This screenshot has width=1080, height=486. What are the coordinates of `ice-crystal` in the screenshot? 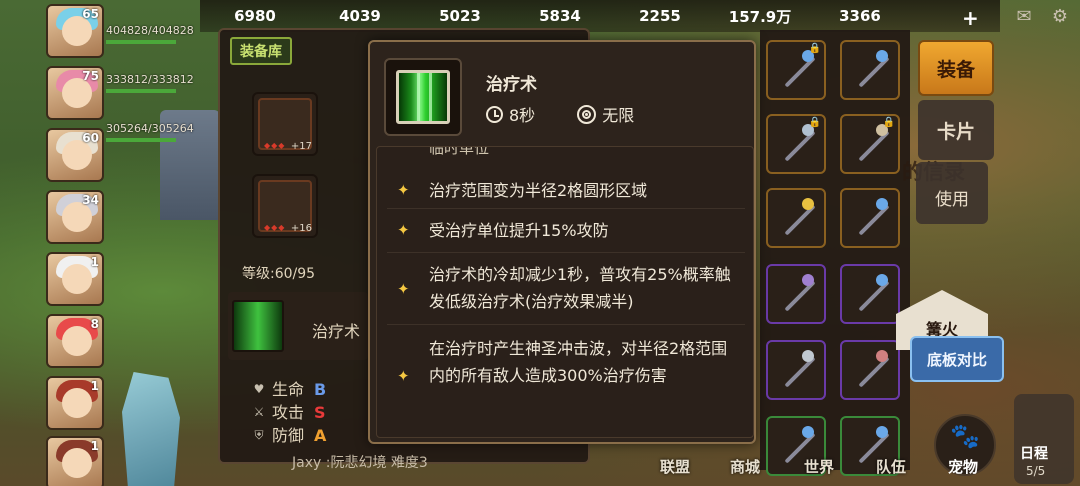 It's located at (151, 429).